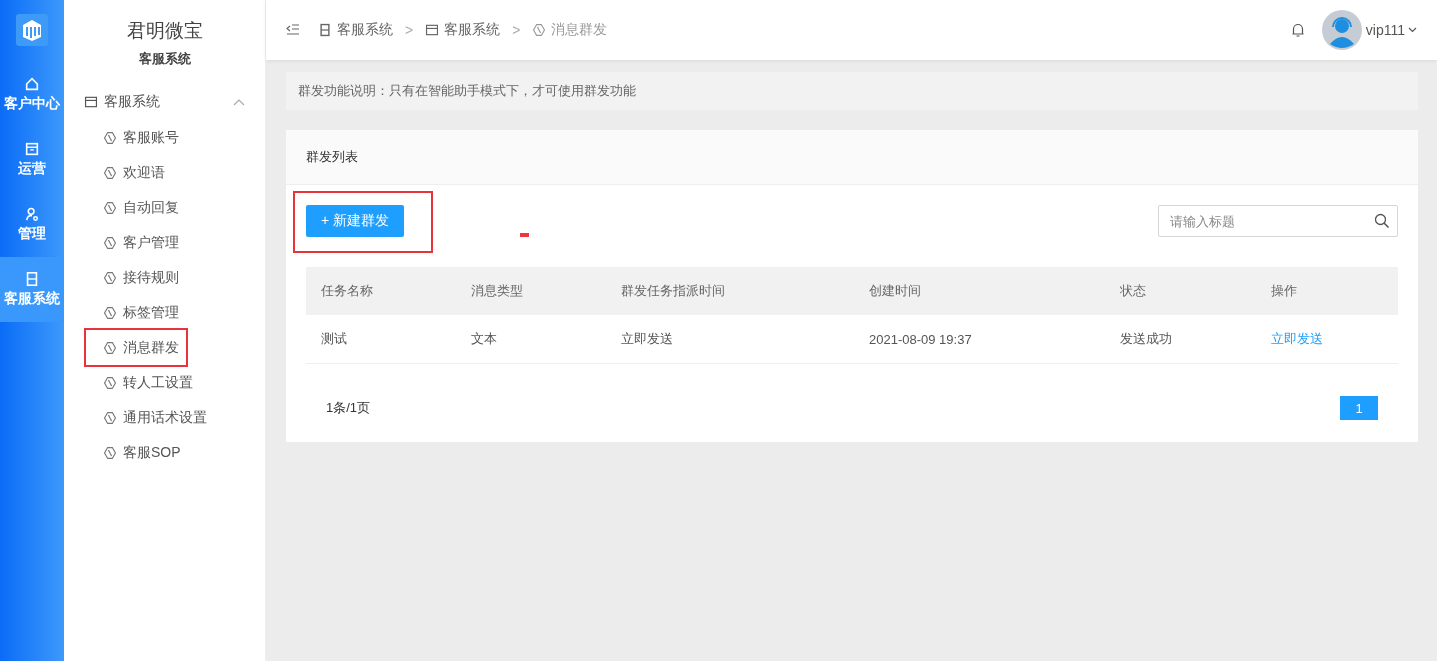  I want to click on column-header: 操作, so click(1284, 291).